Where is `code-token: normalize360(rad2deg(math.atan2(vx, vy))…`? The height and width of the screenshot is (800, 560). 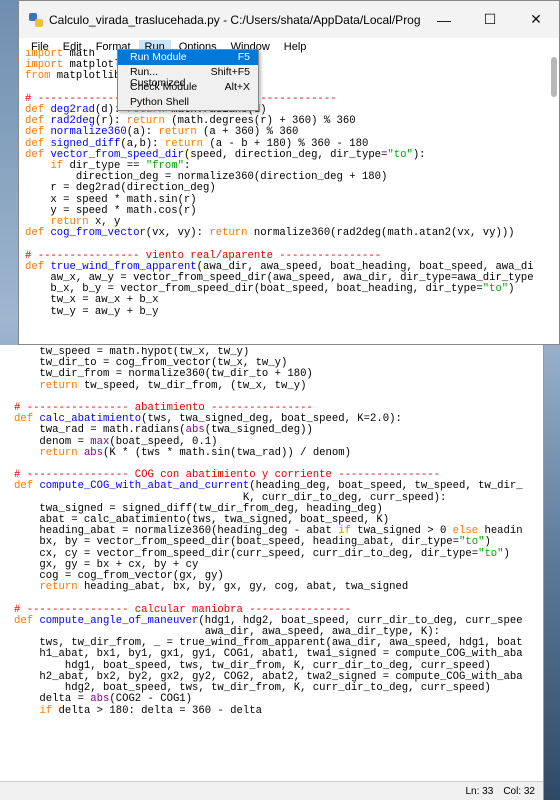 code-token: normalize360(rad2deg(math.atan2(vx, vy))… is located at coordinates (381, 233).